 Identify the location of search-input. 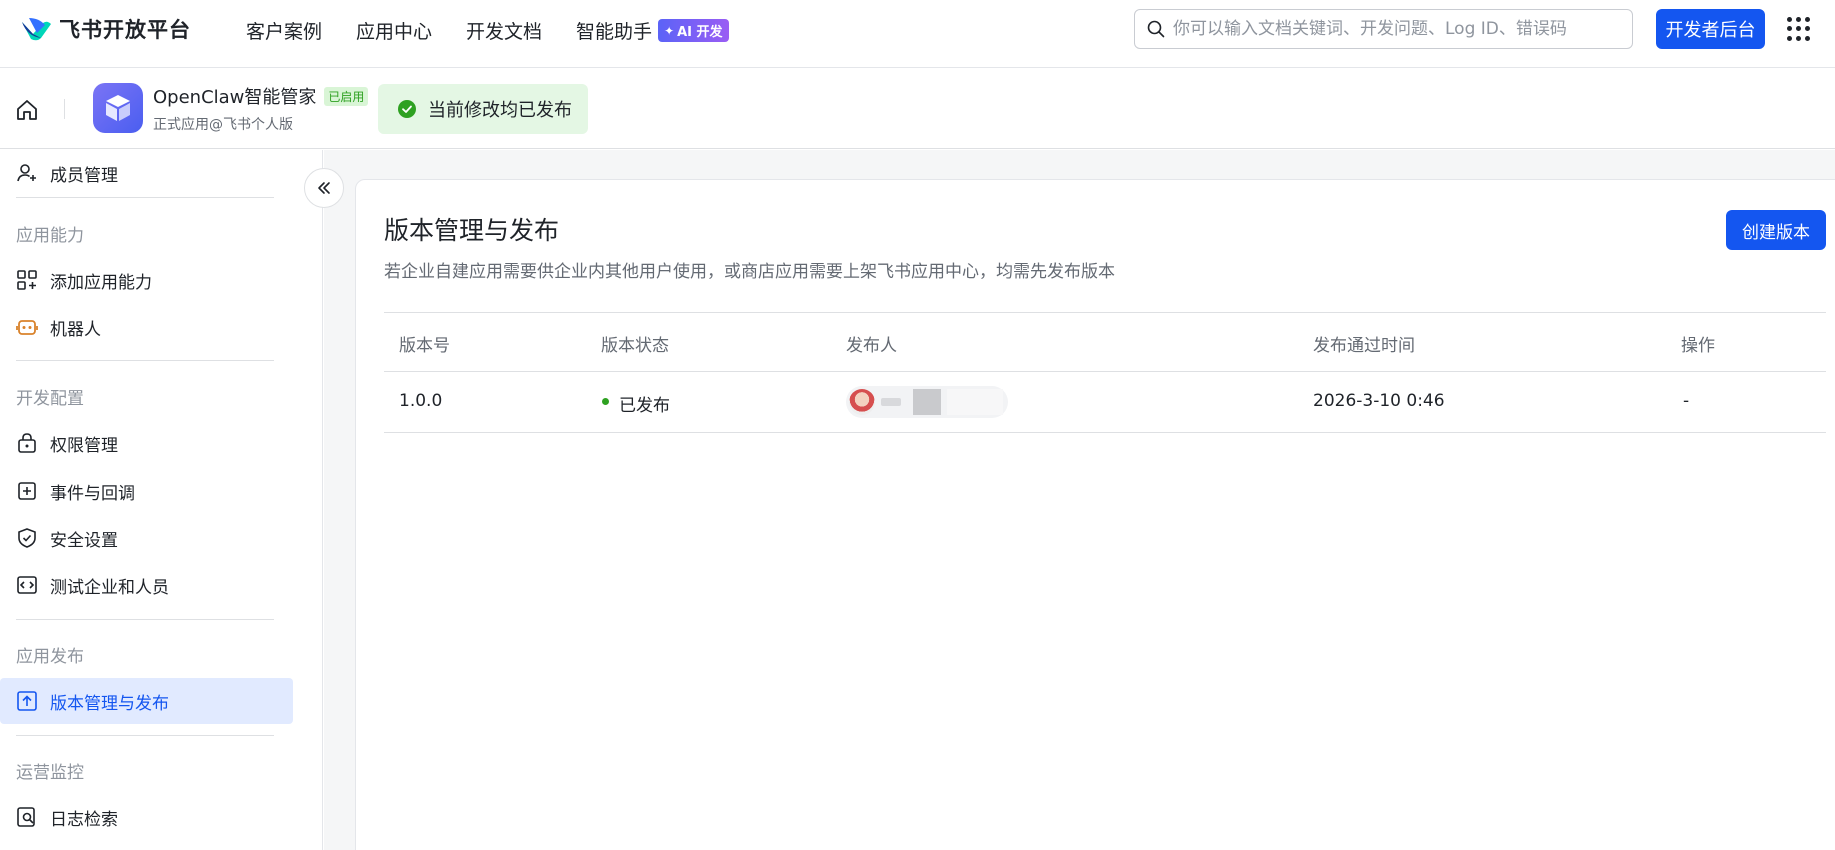
(1393, 29).